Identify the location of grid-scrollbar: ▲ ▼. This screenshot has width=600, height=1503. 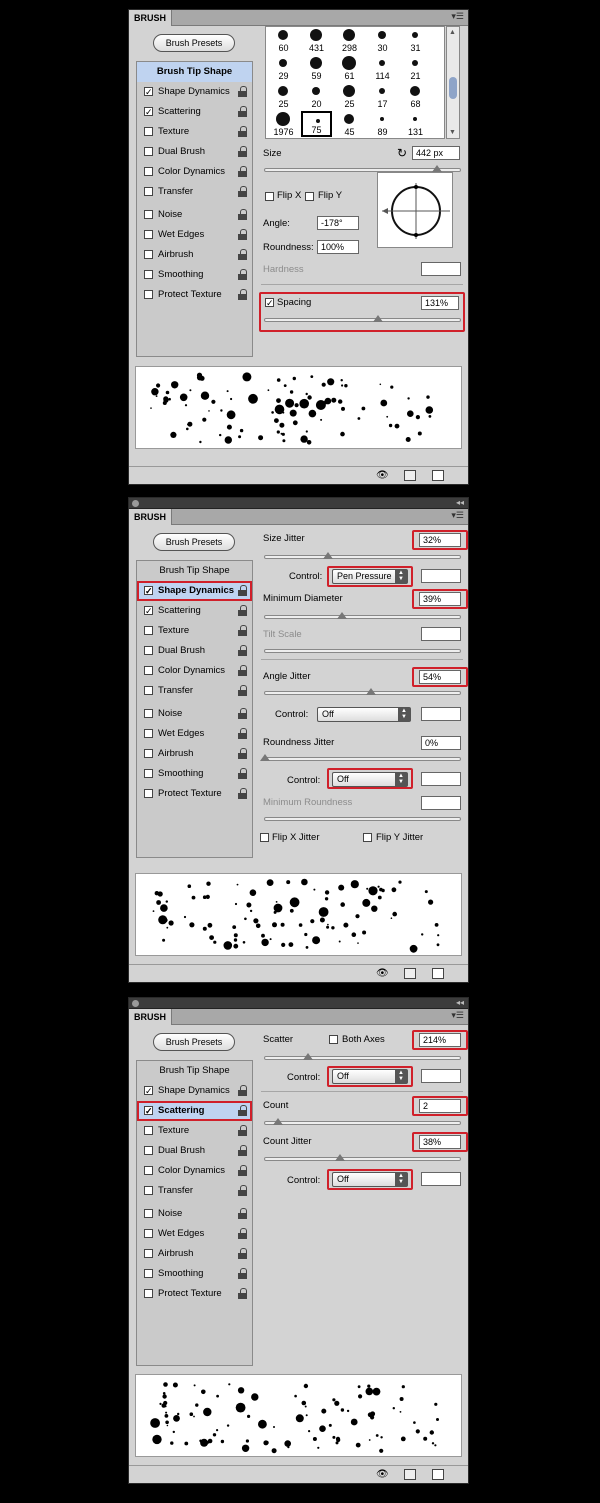
(453, 82).